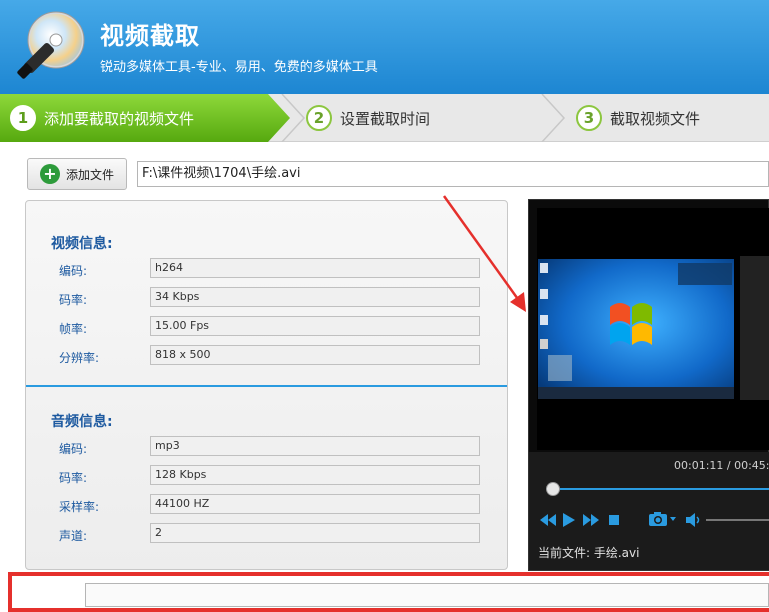  What do you see at coordinates (427, 595) in the screenshot?
I see `output-path-field` at bounding box center [427, 595].